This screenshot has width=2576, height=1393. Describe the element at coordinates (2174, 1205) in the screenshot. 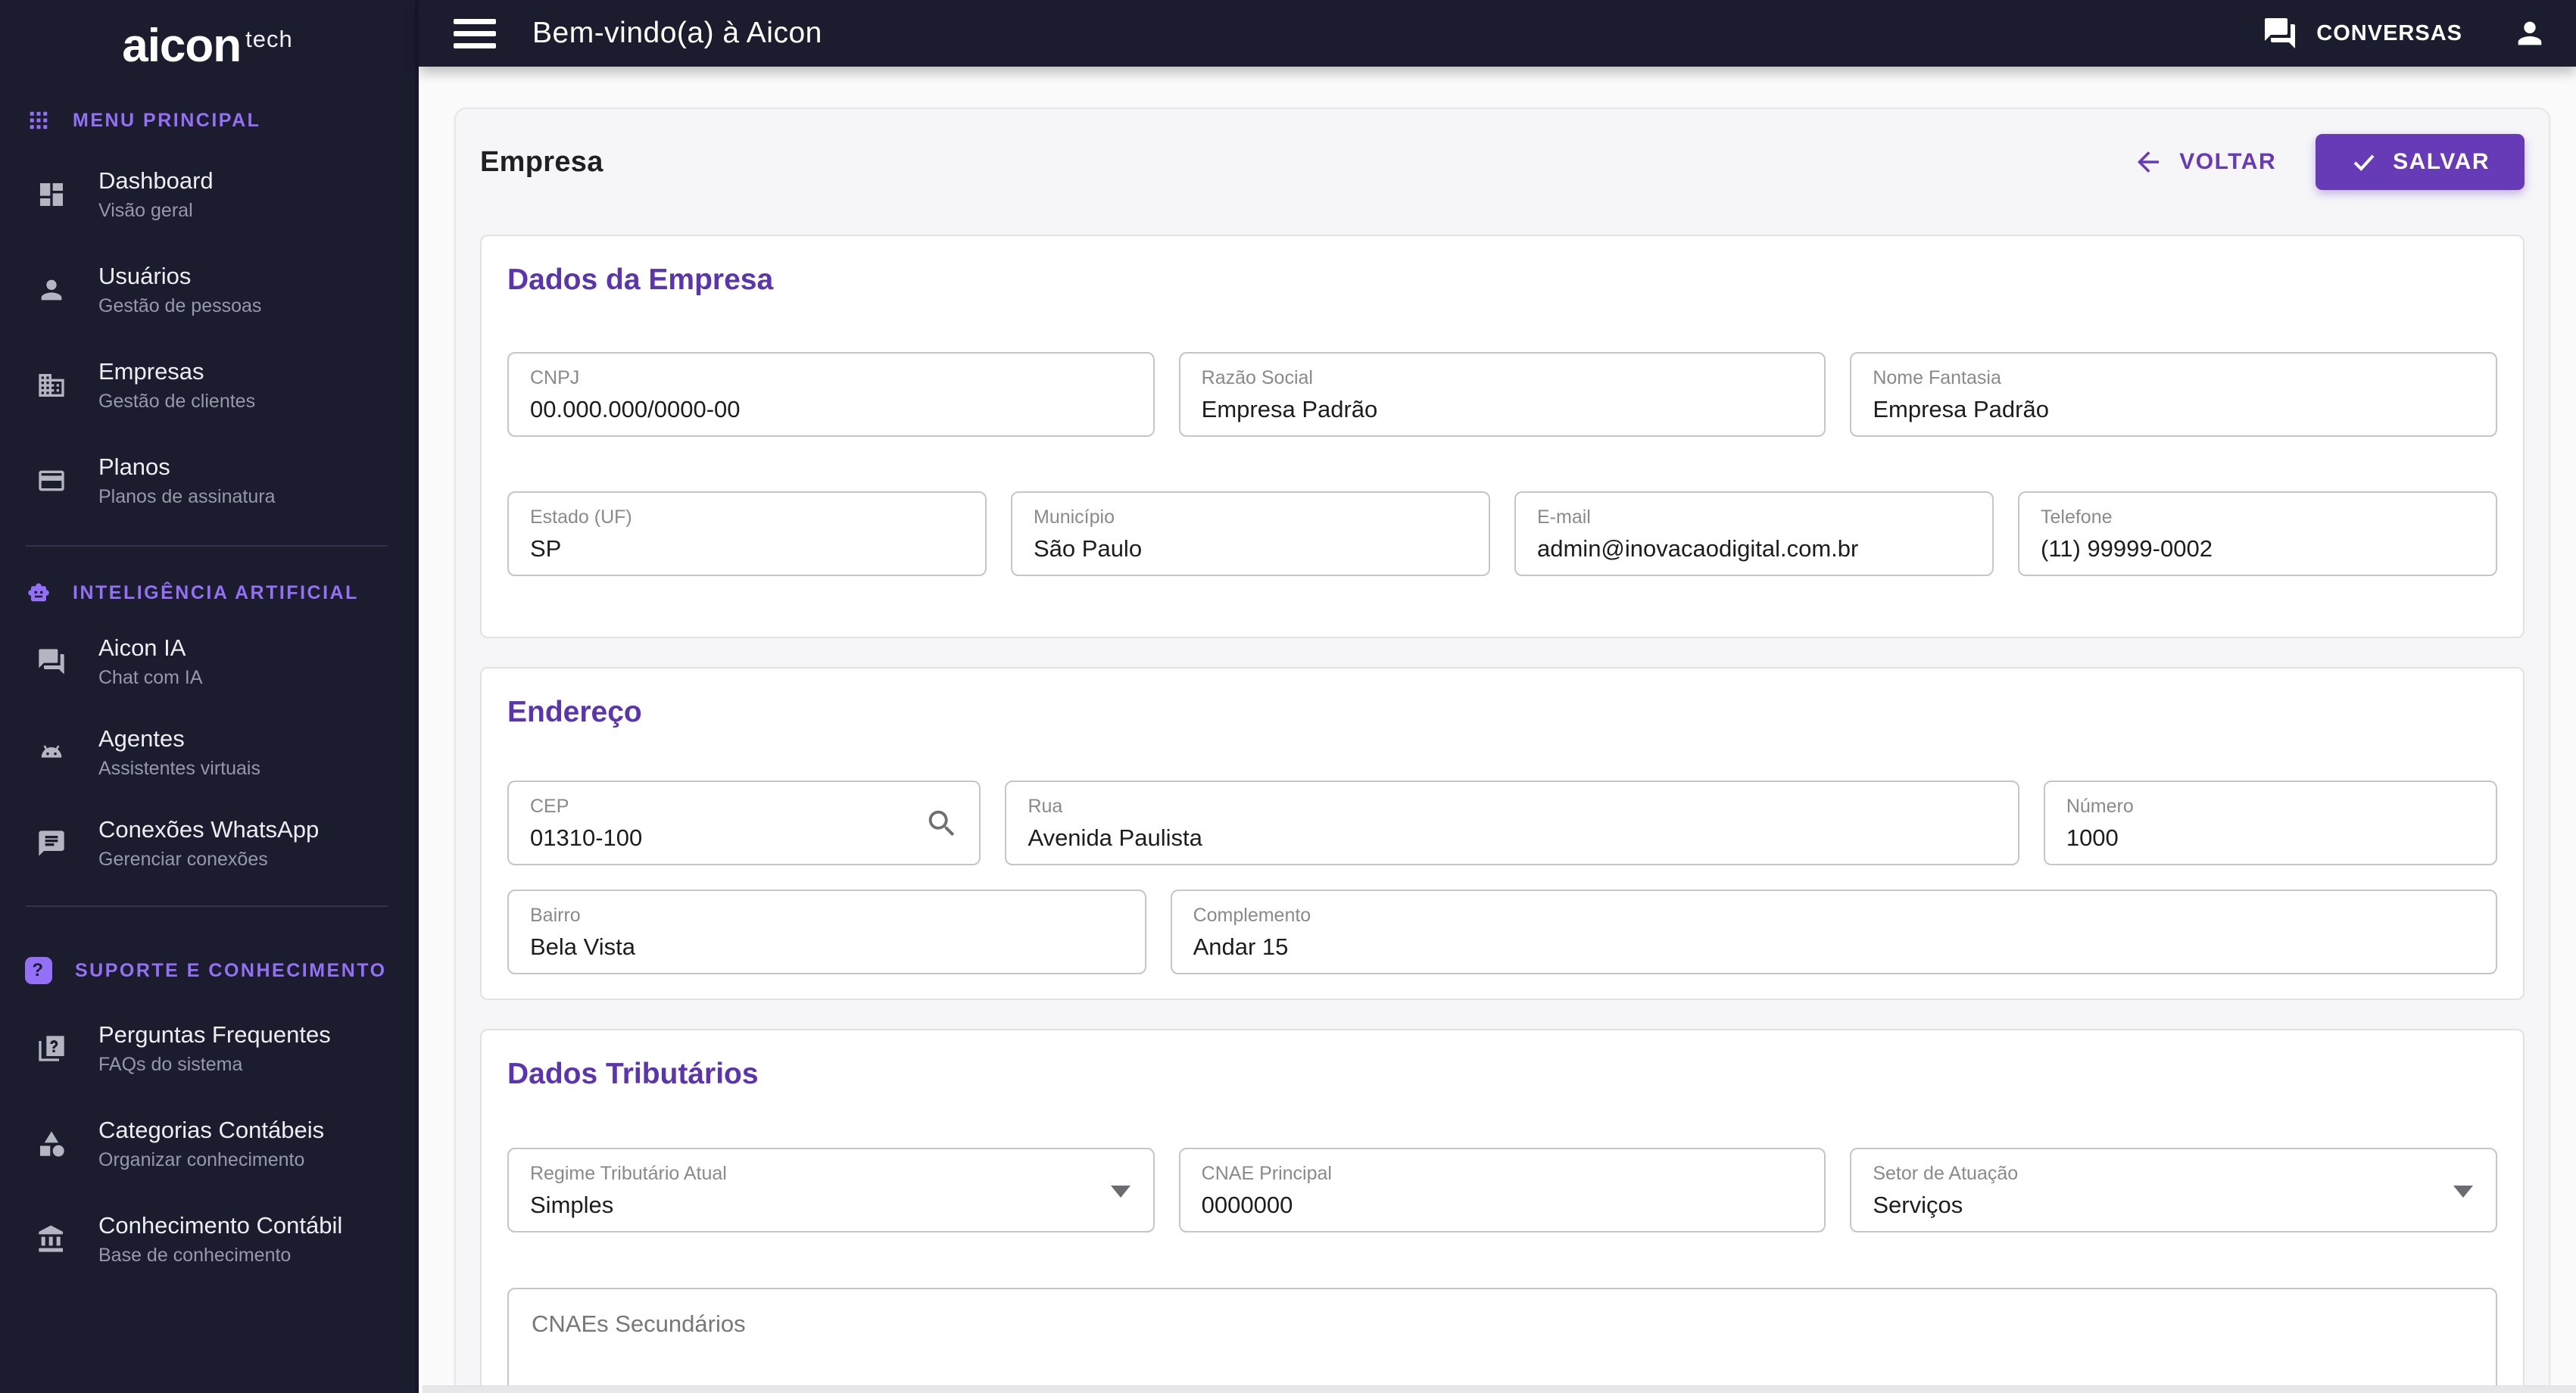

I see `setor-atuacao-value` at that location.